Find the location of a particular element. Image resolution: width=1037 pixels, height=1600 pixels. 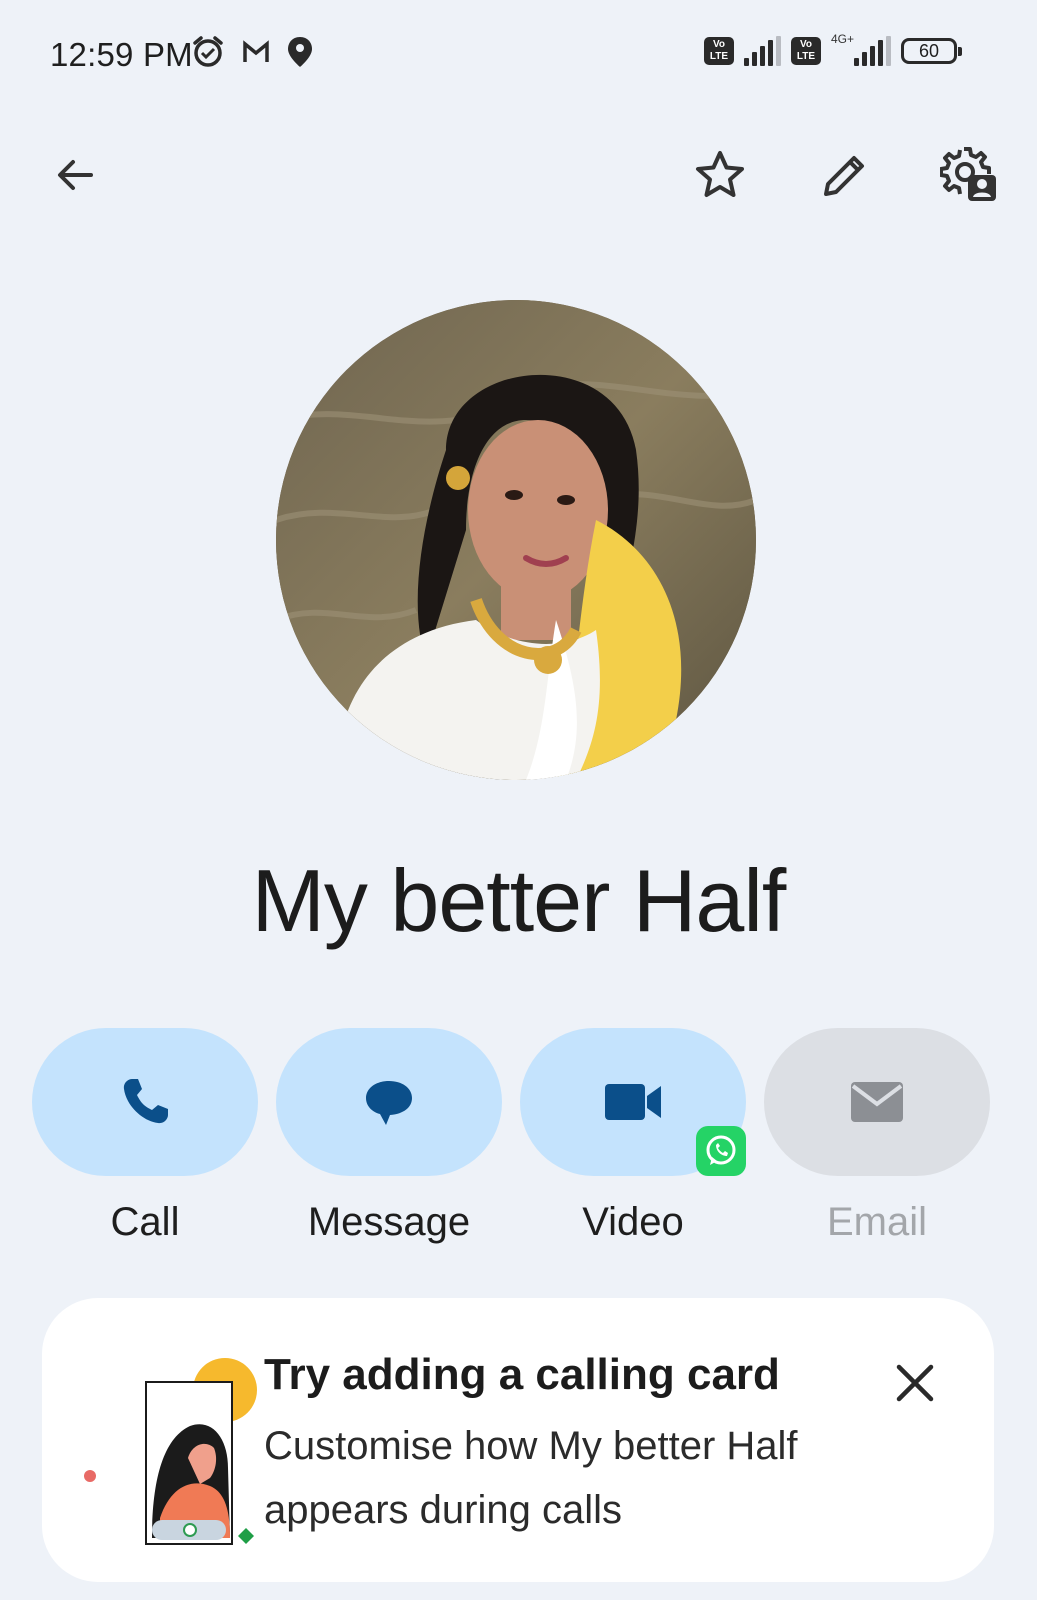

status-icons-left is located at coordinates (252, 52).